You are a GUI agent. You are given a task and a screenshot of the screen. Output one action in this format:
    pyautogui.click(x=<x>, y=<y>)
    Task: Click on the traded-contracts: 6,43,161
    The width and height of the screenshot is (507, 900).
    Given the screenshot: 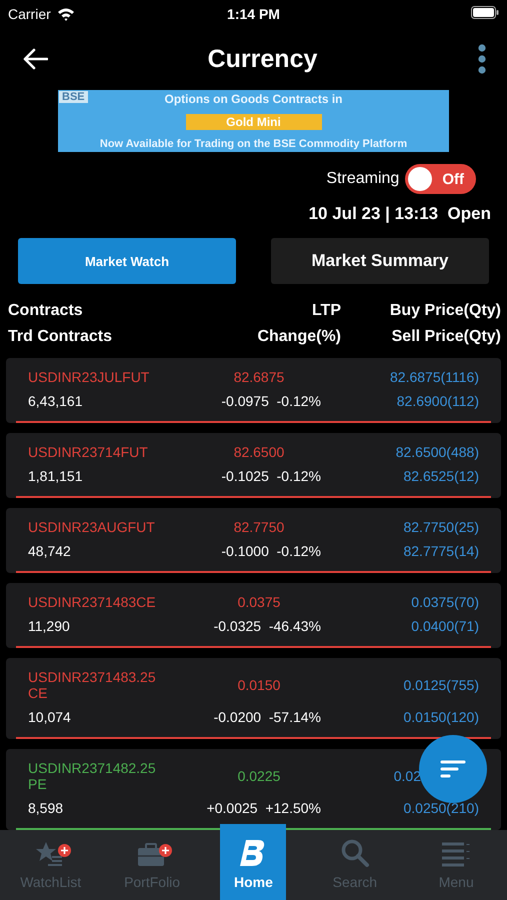 What is the action you would take?
    pyautogui.click(x=56, y=401)
    